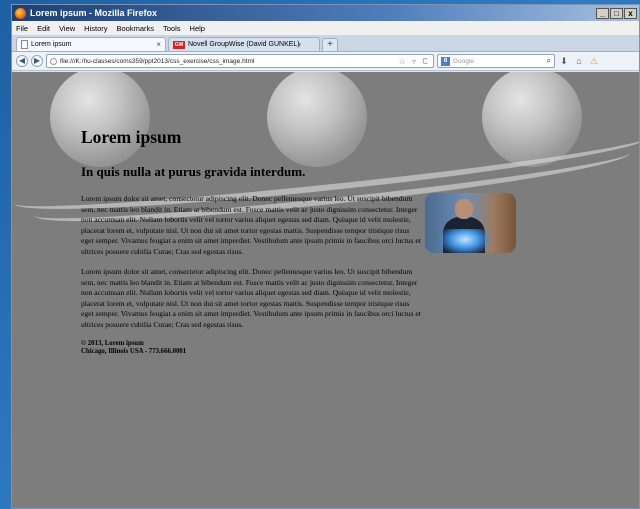 The width and height of the screenshot is (640, 509). I want to click on back-button: ◀, so click(22, 61).